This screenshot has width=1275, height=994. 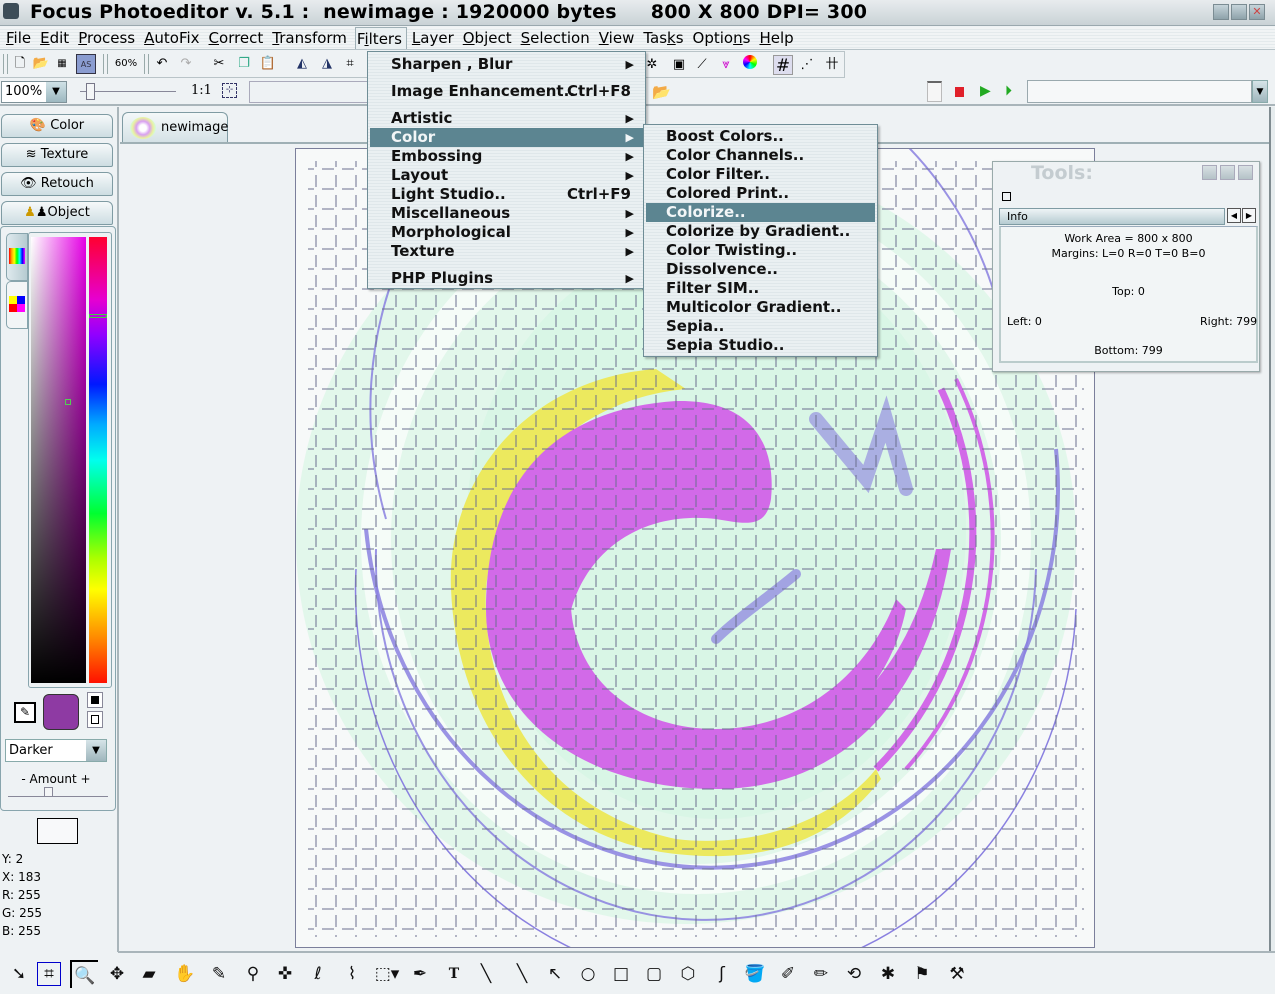 I want to click on menu-help: Help, so click(x=777, y=38).